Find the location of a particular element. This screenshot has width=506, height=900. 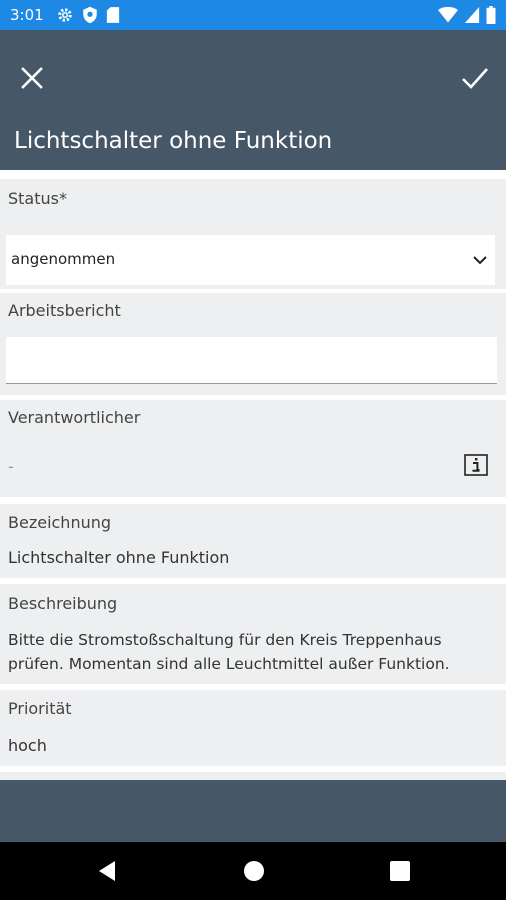

close-icon is located at coordinates (32, 78).